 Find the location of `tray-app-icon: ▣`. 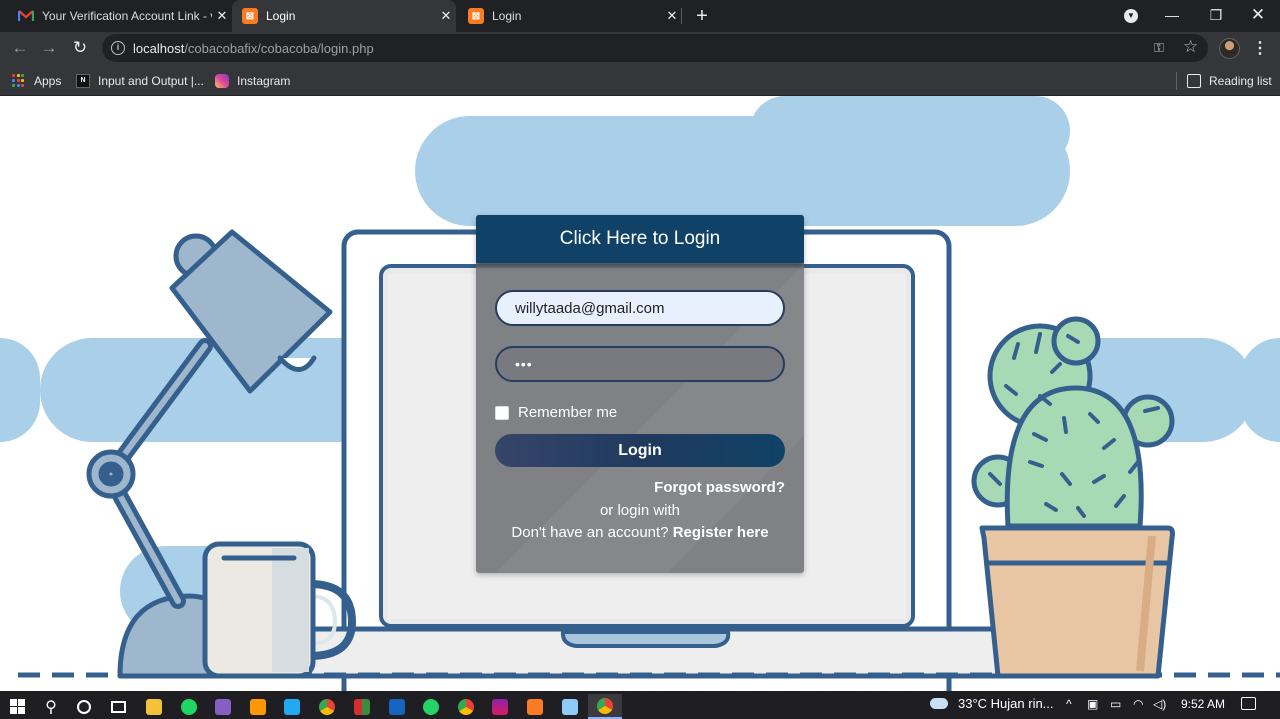

tray-app-icon: ▣ is located at coordinates (1092, 704).